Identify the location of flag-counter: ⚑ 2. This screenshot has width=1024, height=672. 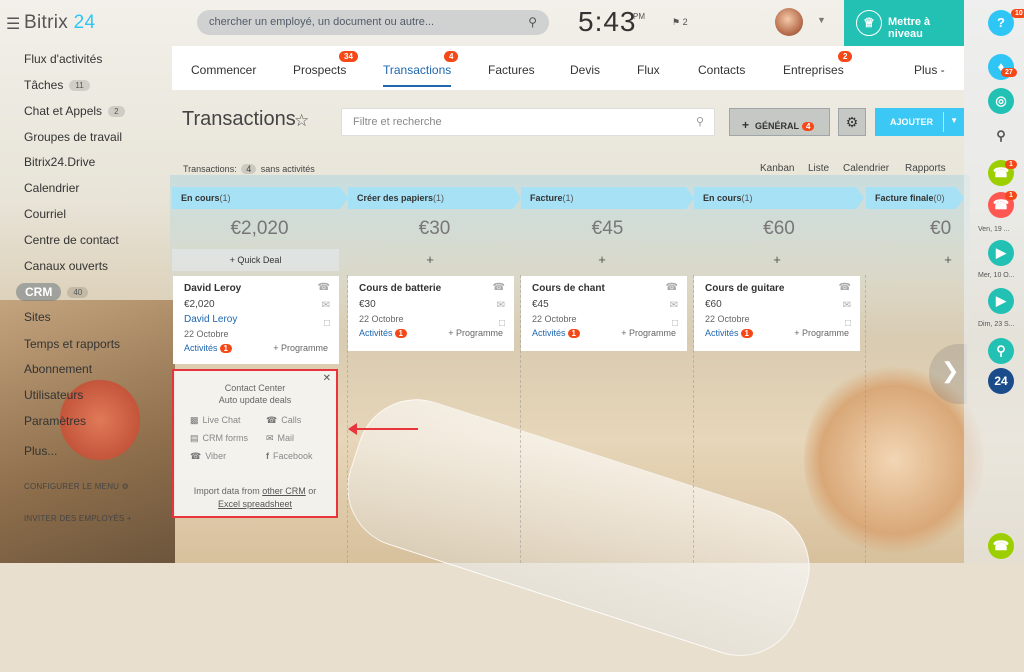
(680, 22).